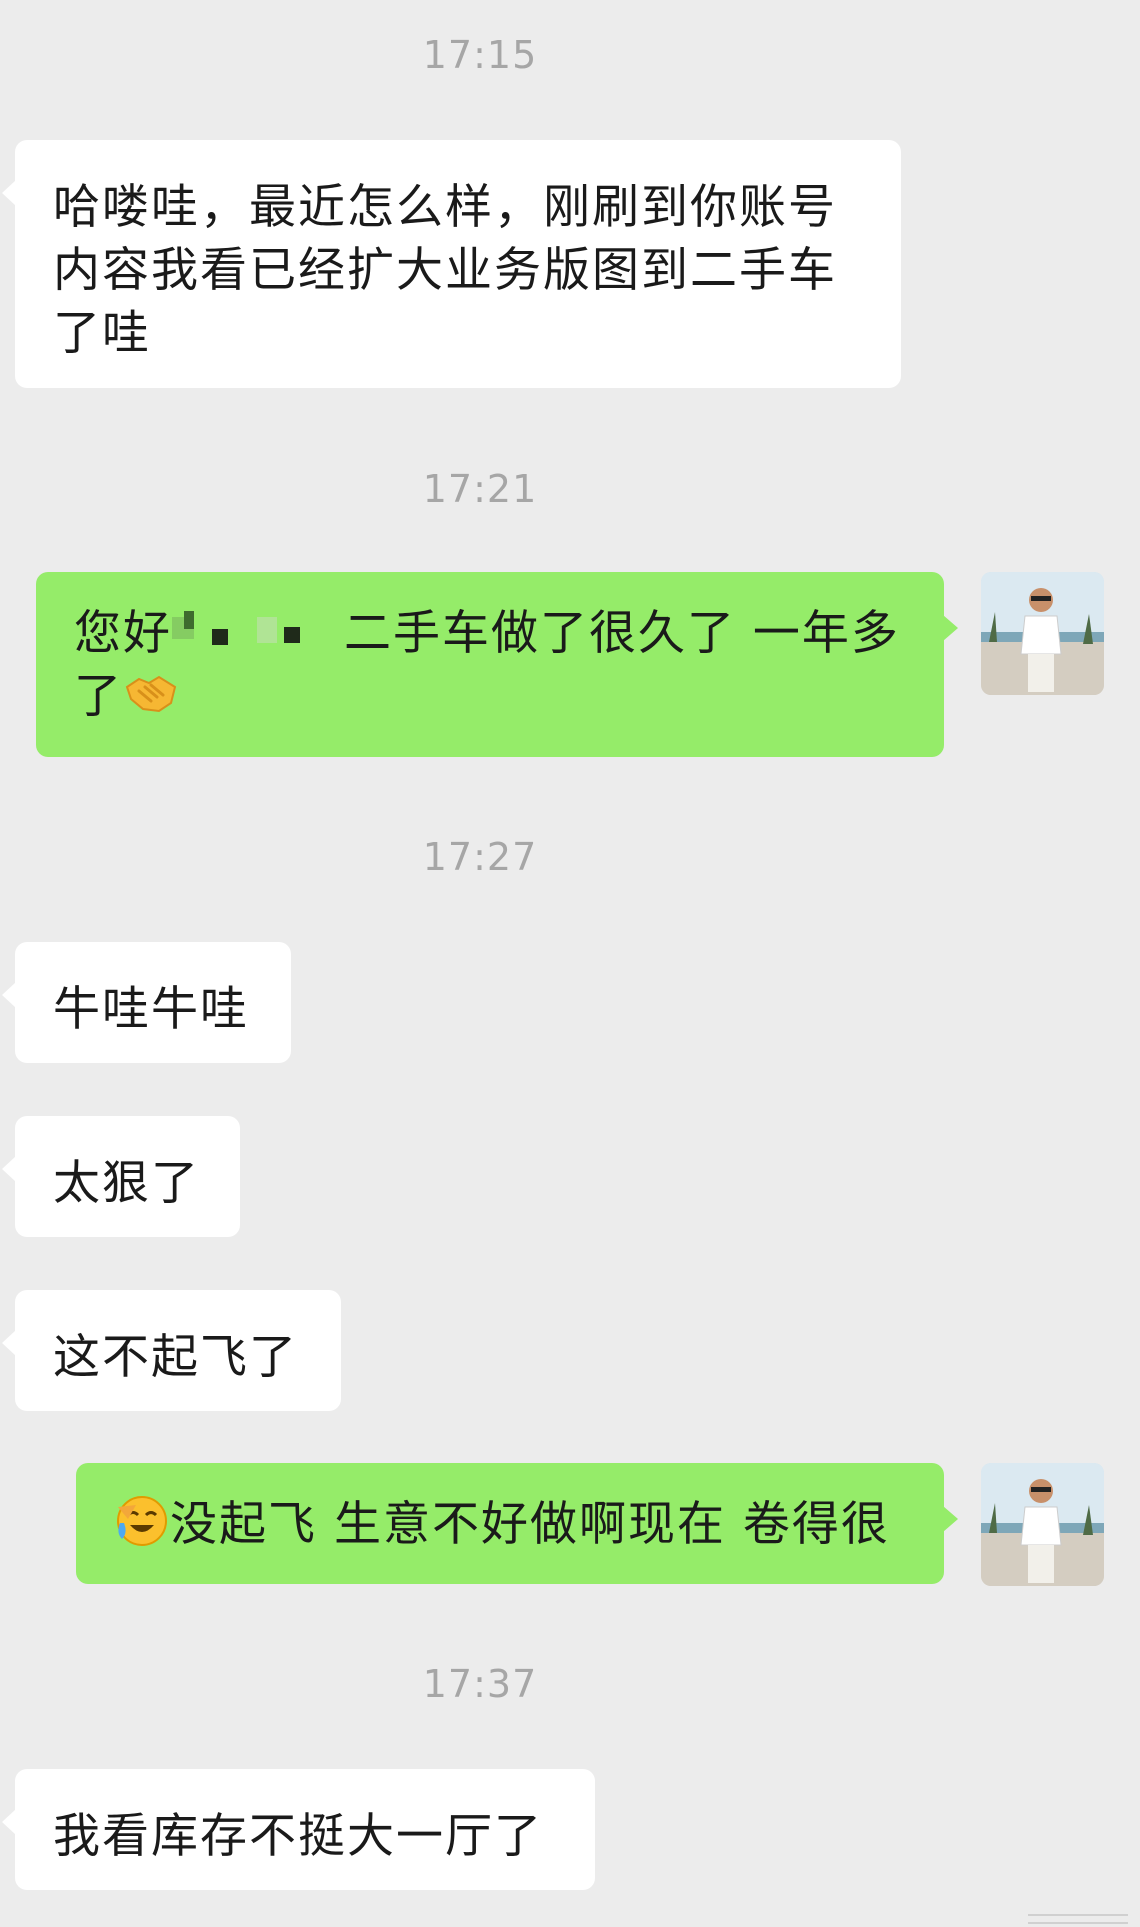  I want to click on message-text: 牛哇牛哇, so click(151, 1009).